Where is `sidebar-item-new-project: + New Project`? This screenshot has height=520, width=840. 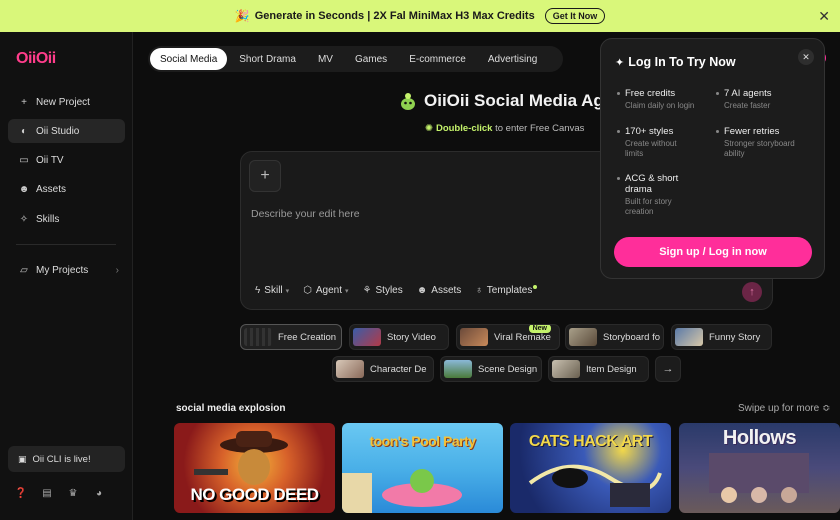
sidebar-item-new-project: + New Project is located at coordinates (66, 102).